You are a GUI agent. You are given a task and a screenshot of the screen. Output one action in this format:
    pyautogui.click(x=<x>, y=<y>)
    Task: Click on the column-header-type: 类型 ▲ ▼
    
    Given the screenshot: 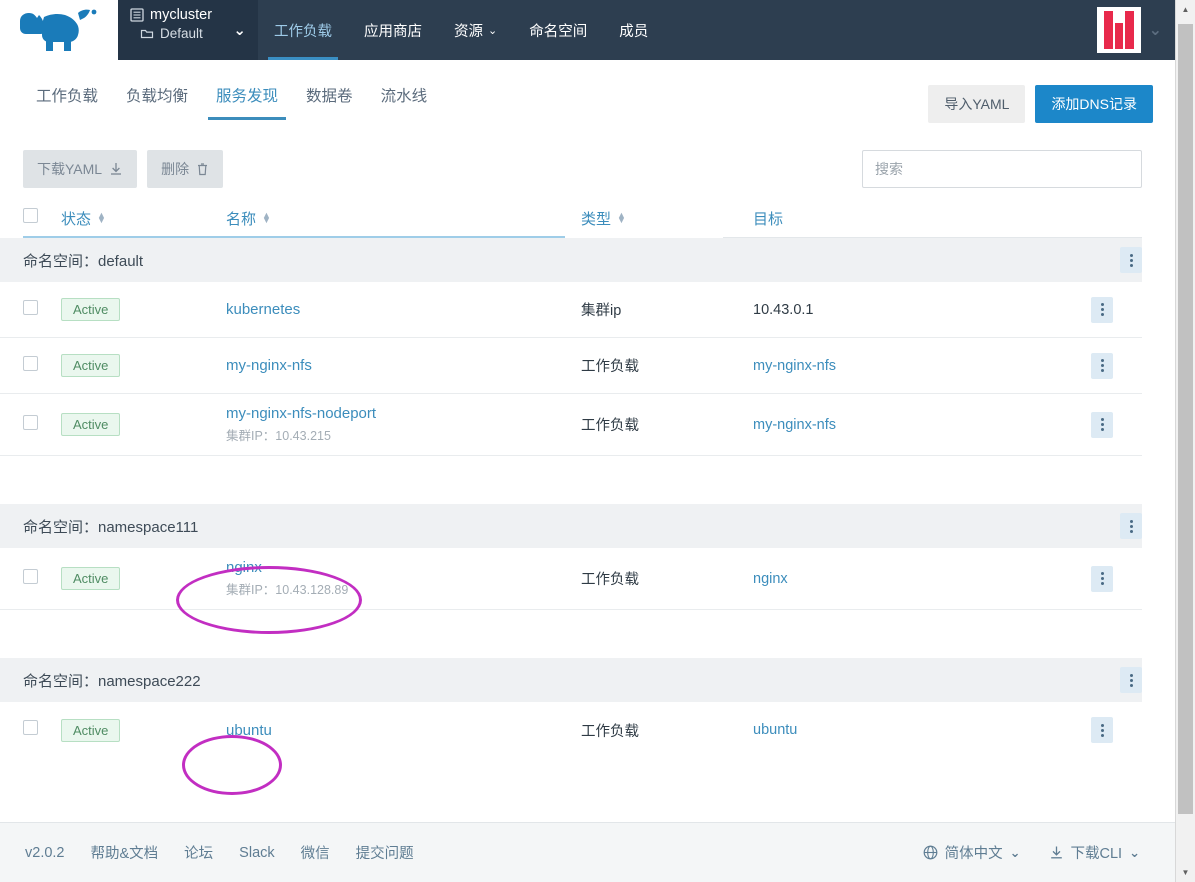 What is the action you would take?
    pyautogui.click(x=667, y=218)
    